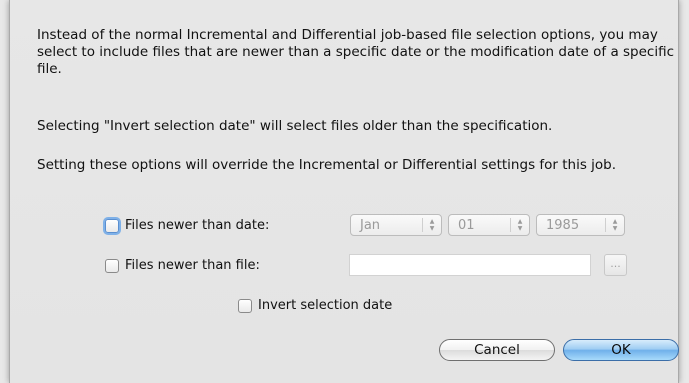 This screenshot has width=689, height=383. I want to click on invert-selection-option: Invert selection date, so click(315, 305).